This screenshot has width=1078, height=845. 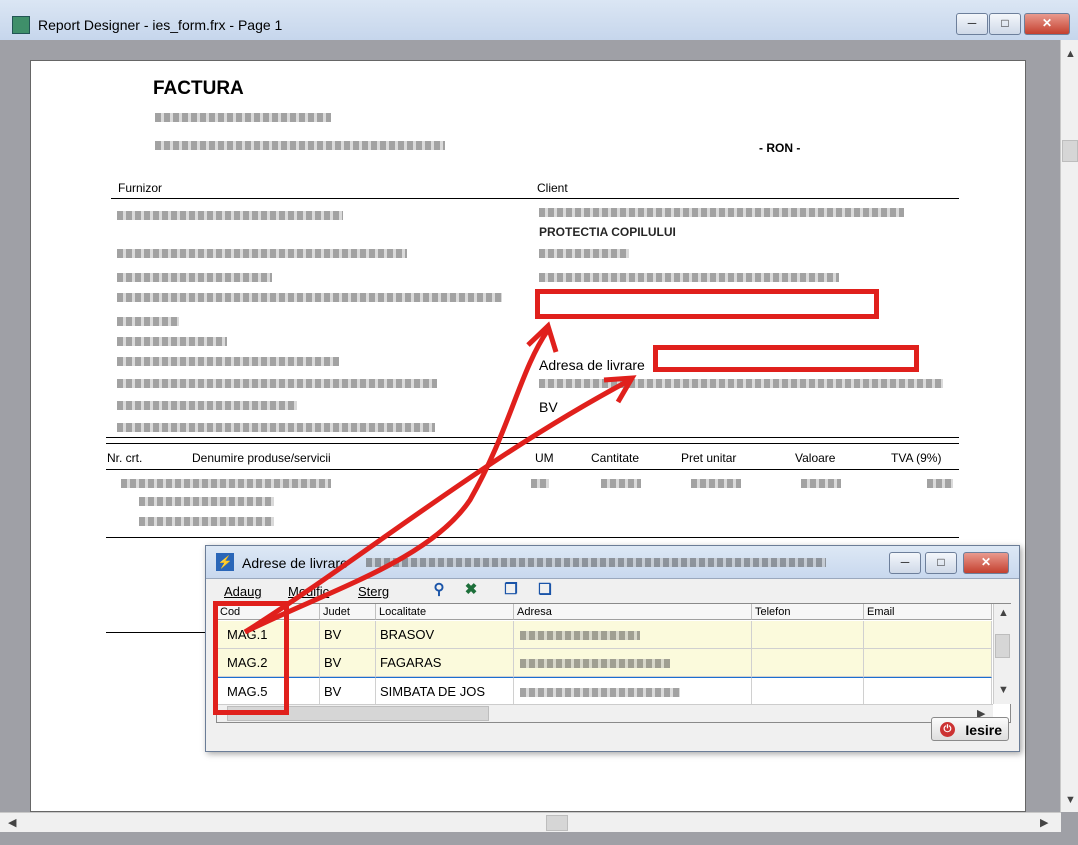 What do you see at coordinates (21, 25) in the screenshot?
I see `app-icon` at bounding box center [21, 25].